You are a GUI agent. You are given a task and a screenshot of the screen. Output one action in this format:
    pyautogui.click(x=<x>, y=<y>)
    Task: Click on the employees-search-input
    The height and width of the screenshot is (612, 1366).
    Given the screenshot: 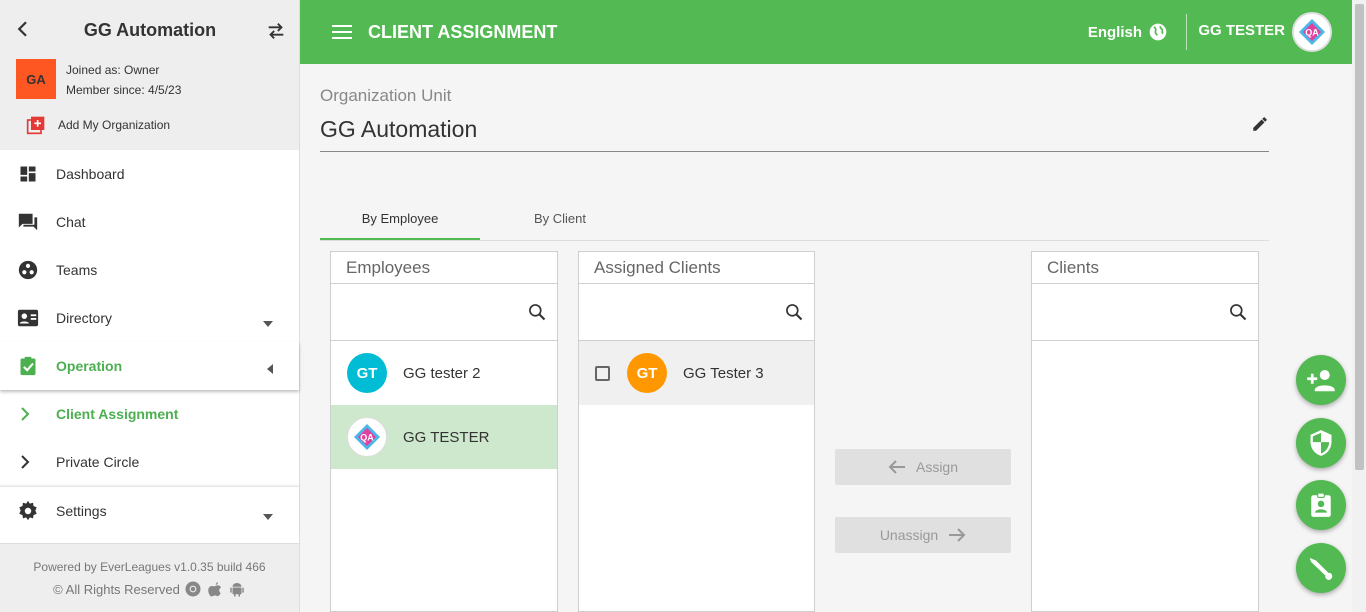 What is the action you would take?
    pyautogui.click(x=444, y=312)
    